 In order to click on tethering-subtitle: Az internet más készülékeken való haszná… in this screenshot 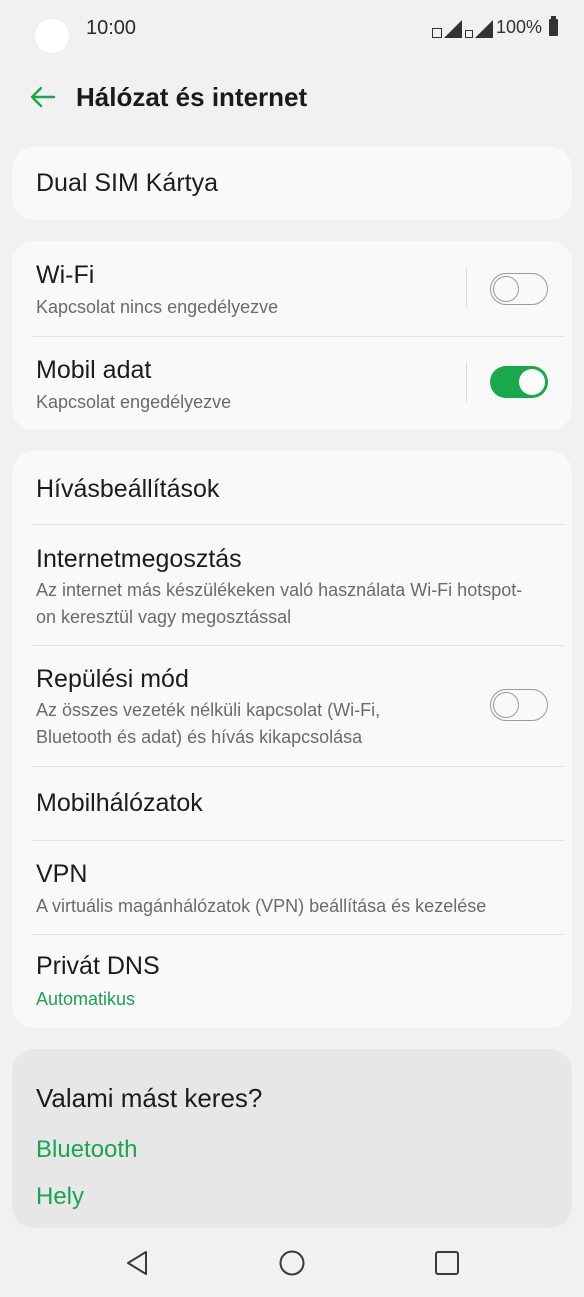, I will do `click(279, 603)`.